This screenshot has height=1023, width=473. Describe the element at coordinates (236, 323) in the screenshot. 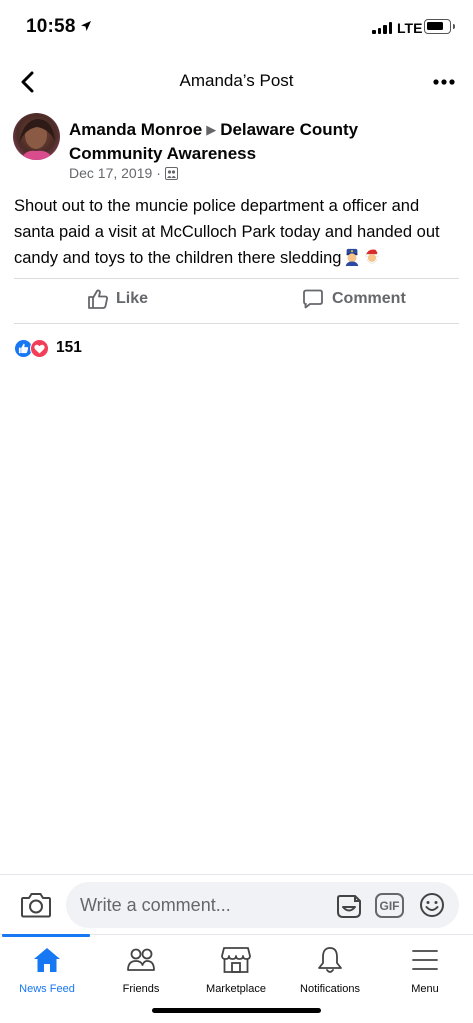

I see `divider` at that location.